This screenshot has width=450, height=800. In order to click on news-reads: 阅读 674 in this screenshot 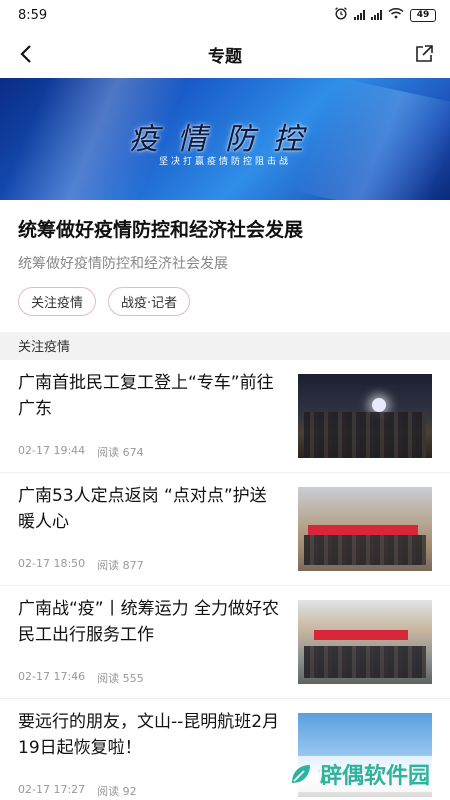, I will do `click(120, 452)`.